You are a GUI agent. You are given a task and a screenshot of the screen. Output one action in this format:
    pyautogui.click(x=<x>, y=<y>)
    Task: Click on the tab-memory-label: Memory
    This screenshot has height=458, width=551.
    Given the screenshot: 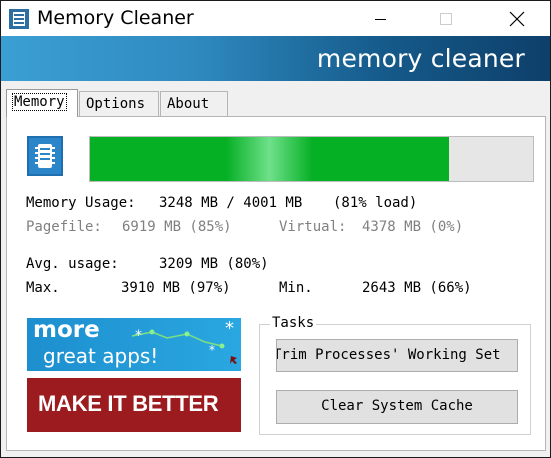 What is the action you would take?
    pyautogui.click(x=39, y=102)
    